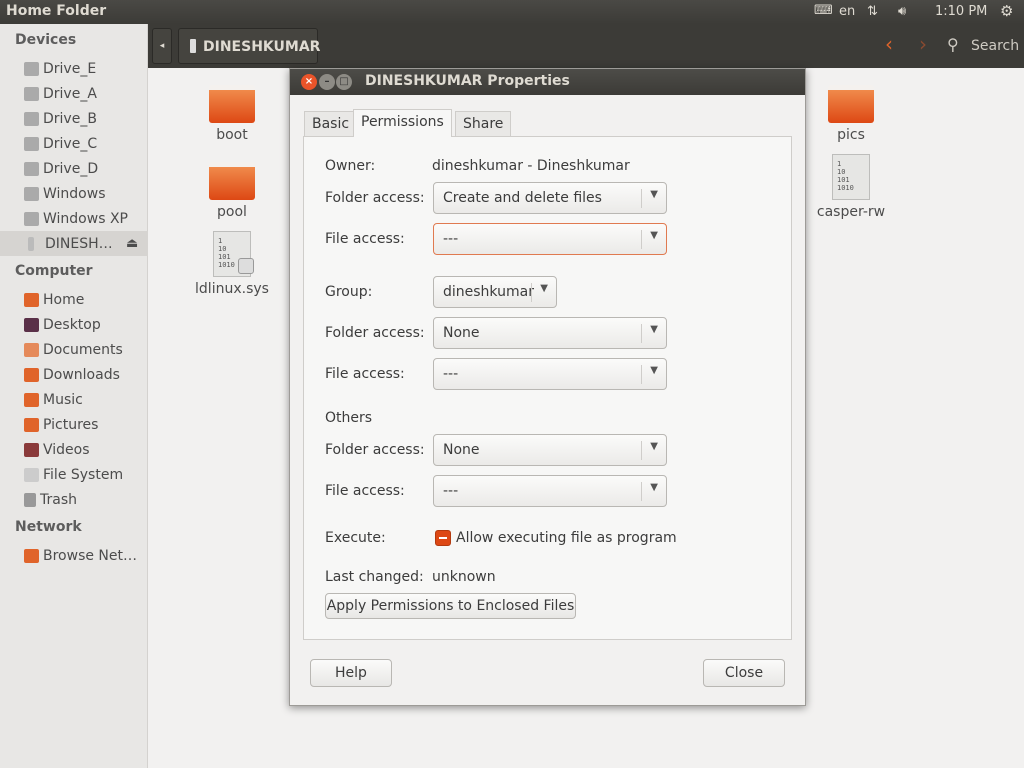 Image resolution: width=1024 pixels, height=768 pixels. I want to click on close-window-icon: ×, so click(309, 82).